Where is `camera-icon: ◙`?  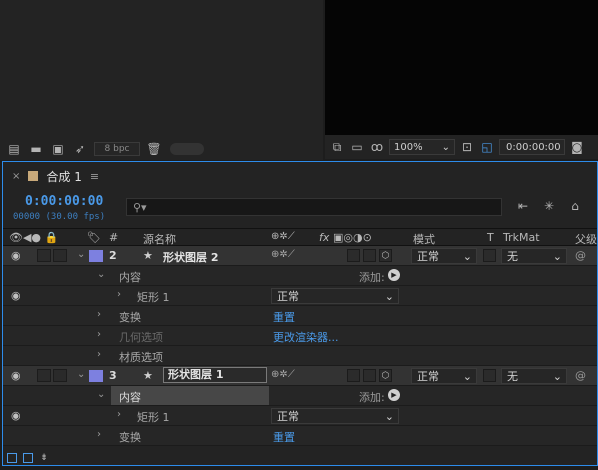
camera-icon: ◙ is located at coordinates (577, 147).